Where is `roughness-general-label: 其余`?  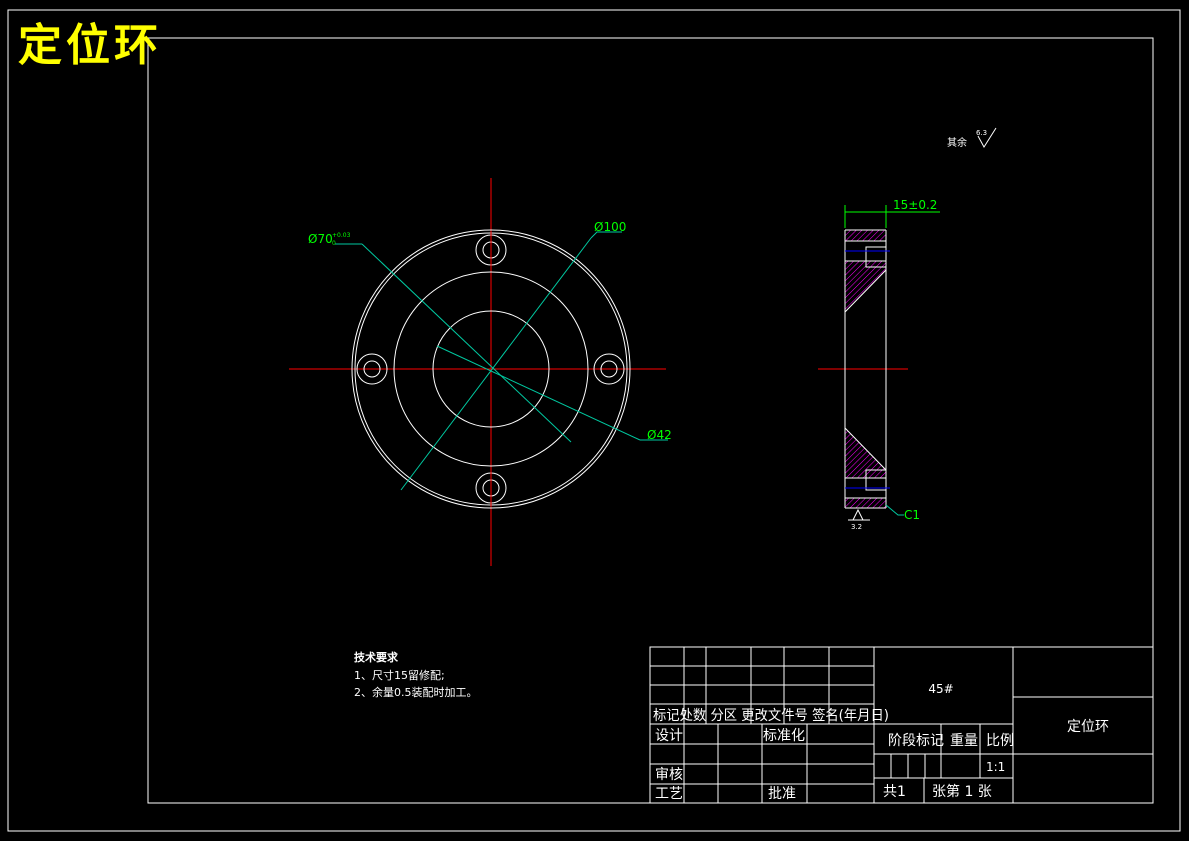
roughness-general-label: 其余 is located at coordinates (957, 142).